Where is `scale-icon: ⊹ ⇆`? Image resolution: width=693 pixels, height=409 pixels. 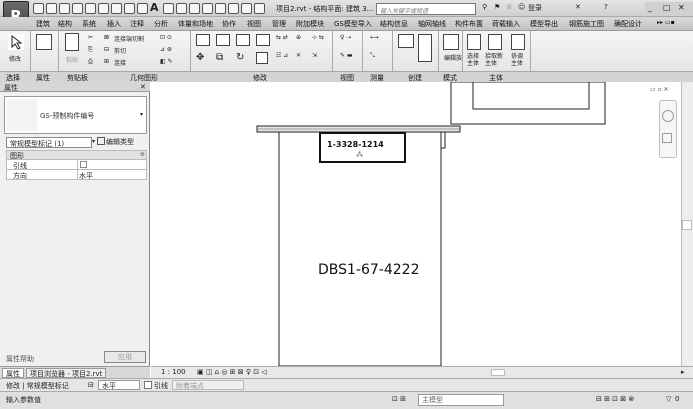
scale-icon: ⊹ ⇆ is located at coordinates (318, 37).